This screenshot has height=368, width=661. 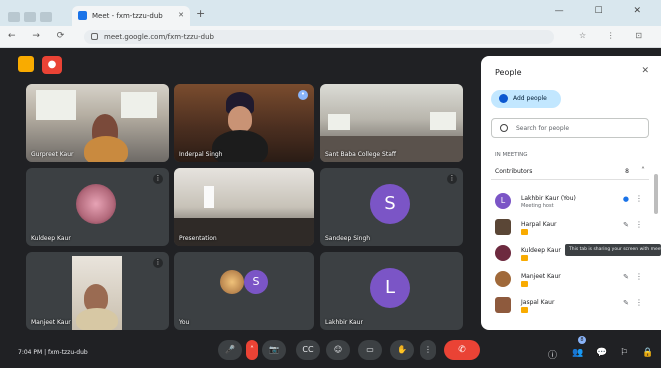 I want to click on add-person-icon, so click(x=503, y=98).